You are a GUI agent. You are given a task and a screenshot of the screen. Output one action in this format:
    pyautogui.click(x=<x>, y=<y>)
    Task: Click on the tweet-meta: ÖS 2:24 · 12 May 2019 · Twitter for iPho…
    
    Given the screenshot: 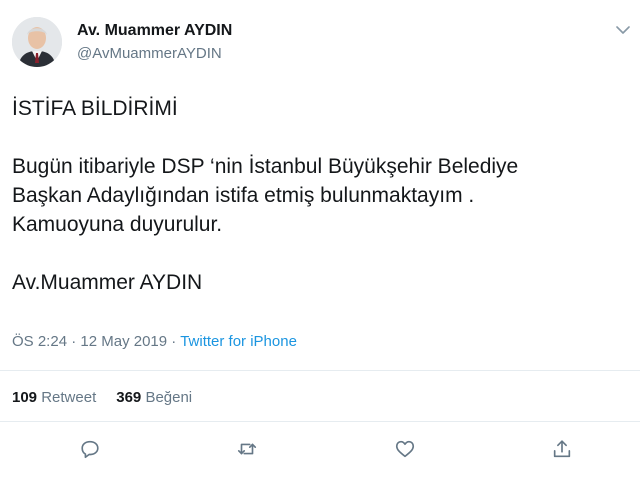 What is the action you would take?
    pyautogui.click(x=154, y=341)
    